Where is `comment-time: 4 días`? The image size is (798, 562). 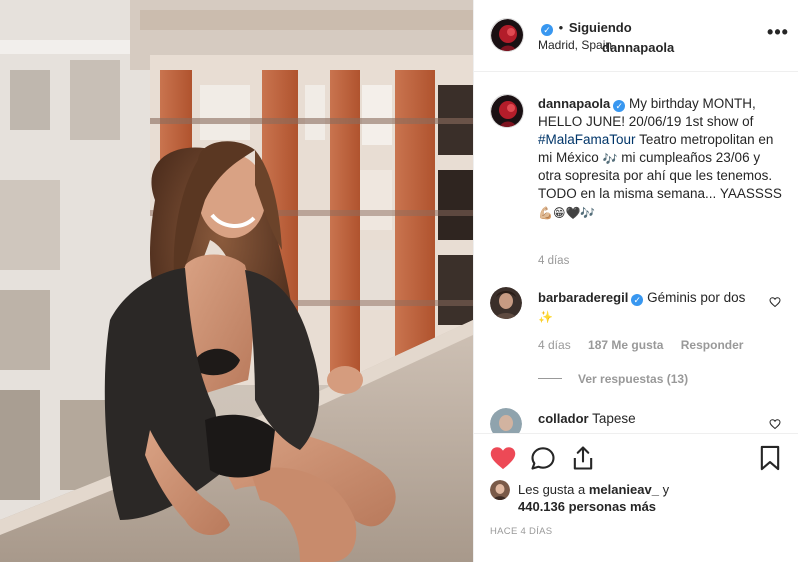 comment-time: 4 días is located at coordinates (554, 345).